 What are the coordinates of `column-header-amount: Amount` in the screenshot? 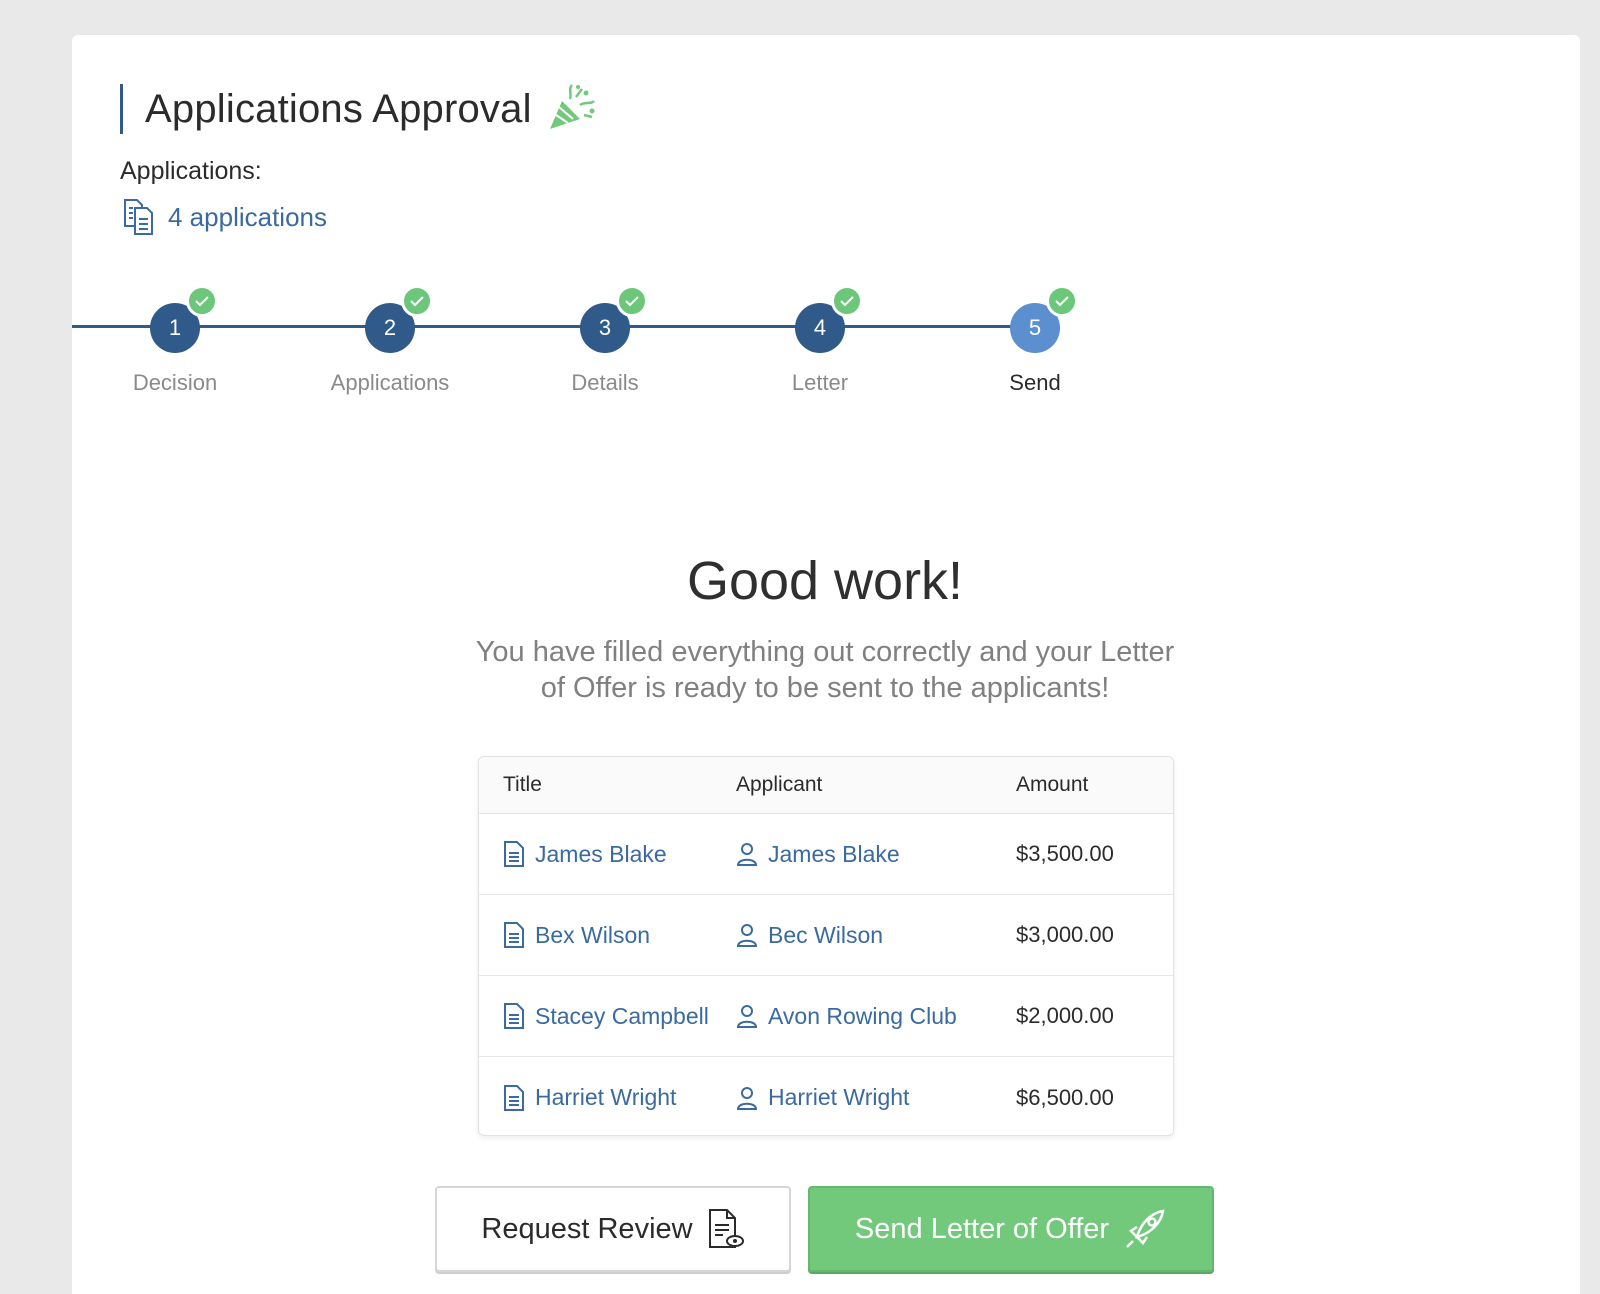 It's located at (1052, 784).